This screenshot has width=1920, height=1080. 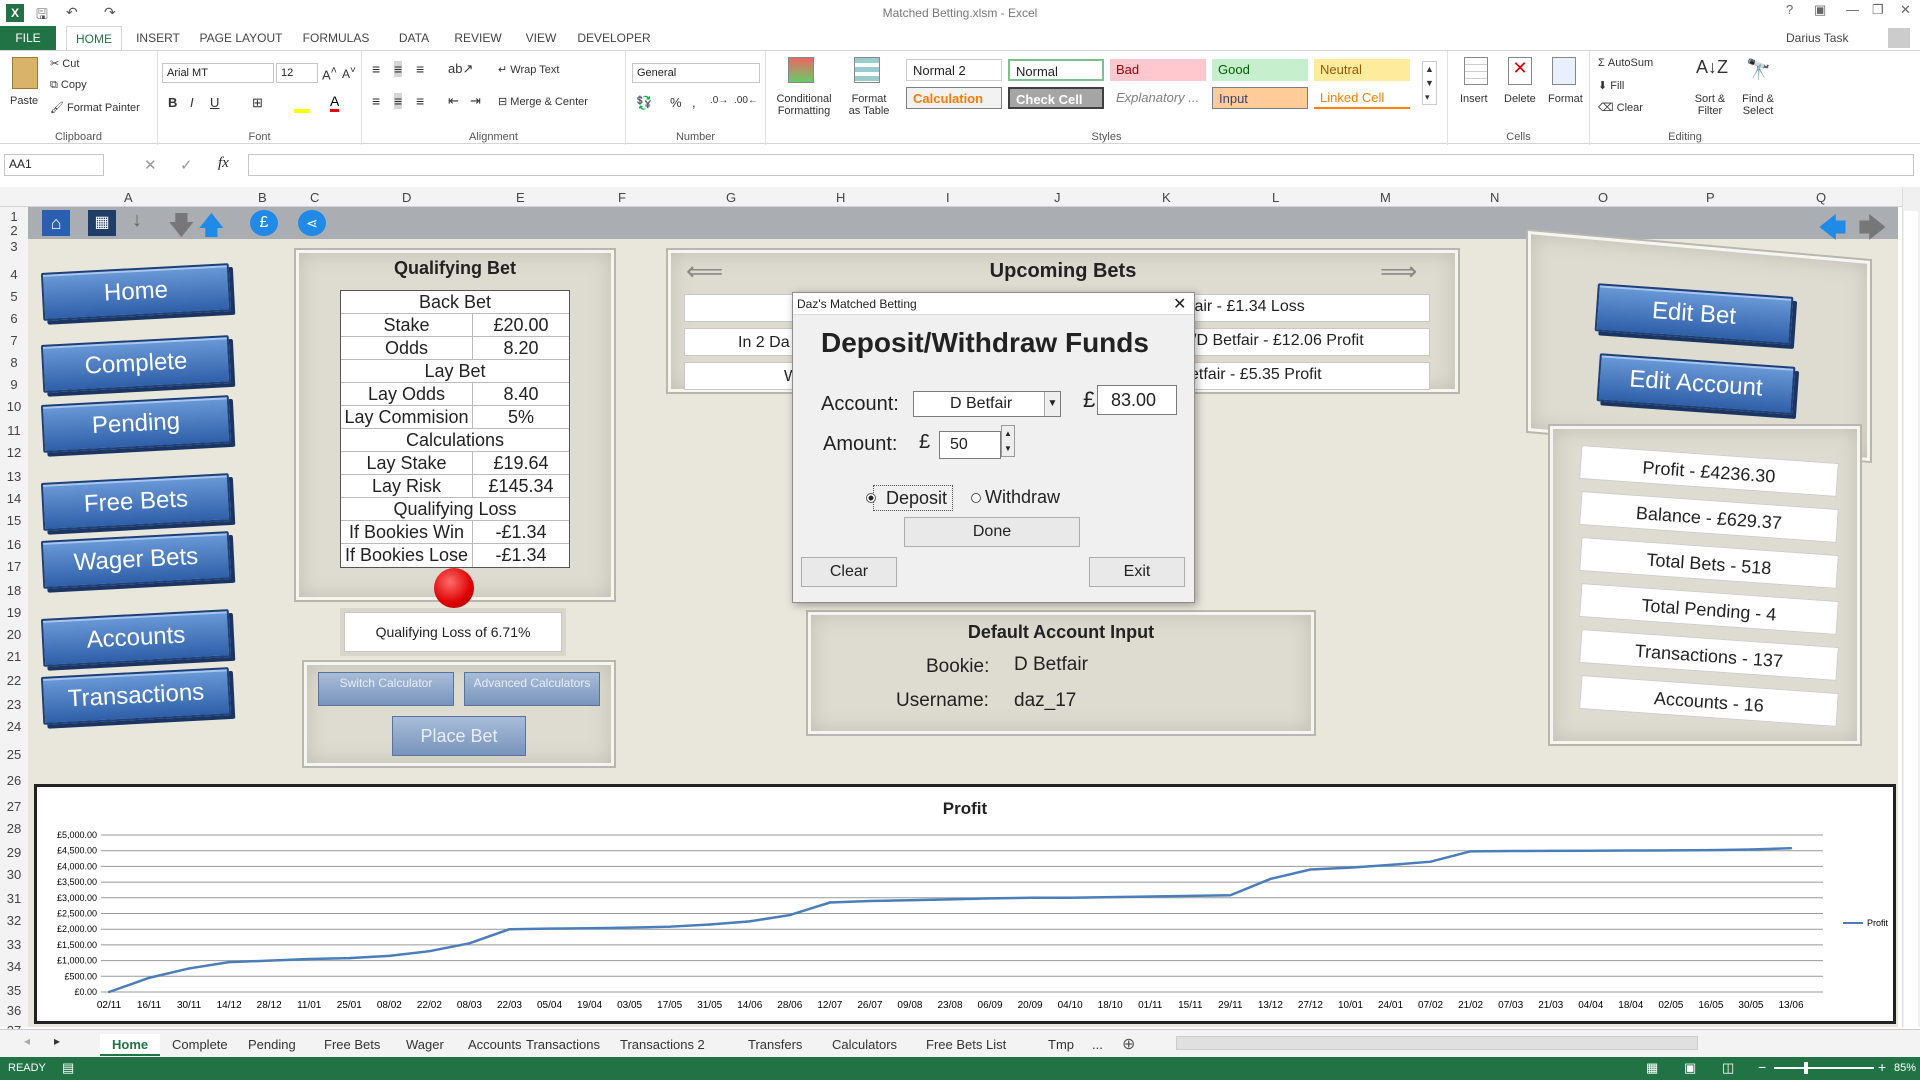 What do you see at coordinates (14, 634) in the screenshot?
I see `row-header: 20` at bounding box center [14, 634].